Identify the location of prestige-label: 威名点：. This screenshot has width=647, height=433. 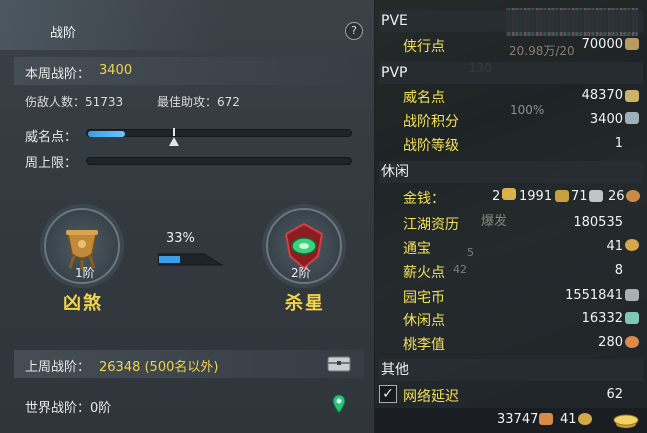
(51, 137).